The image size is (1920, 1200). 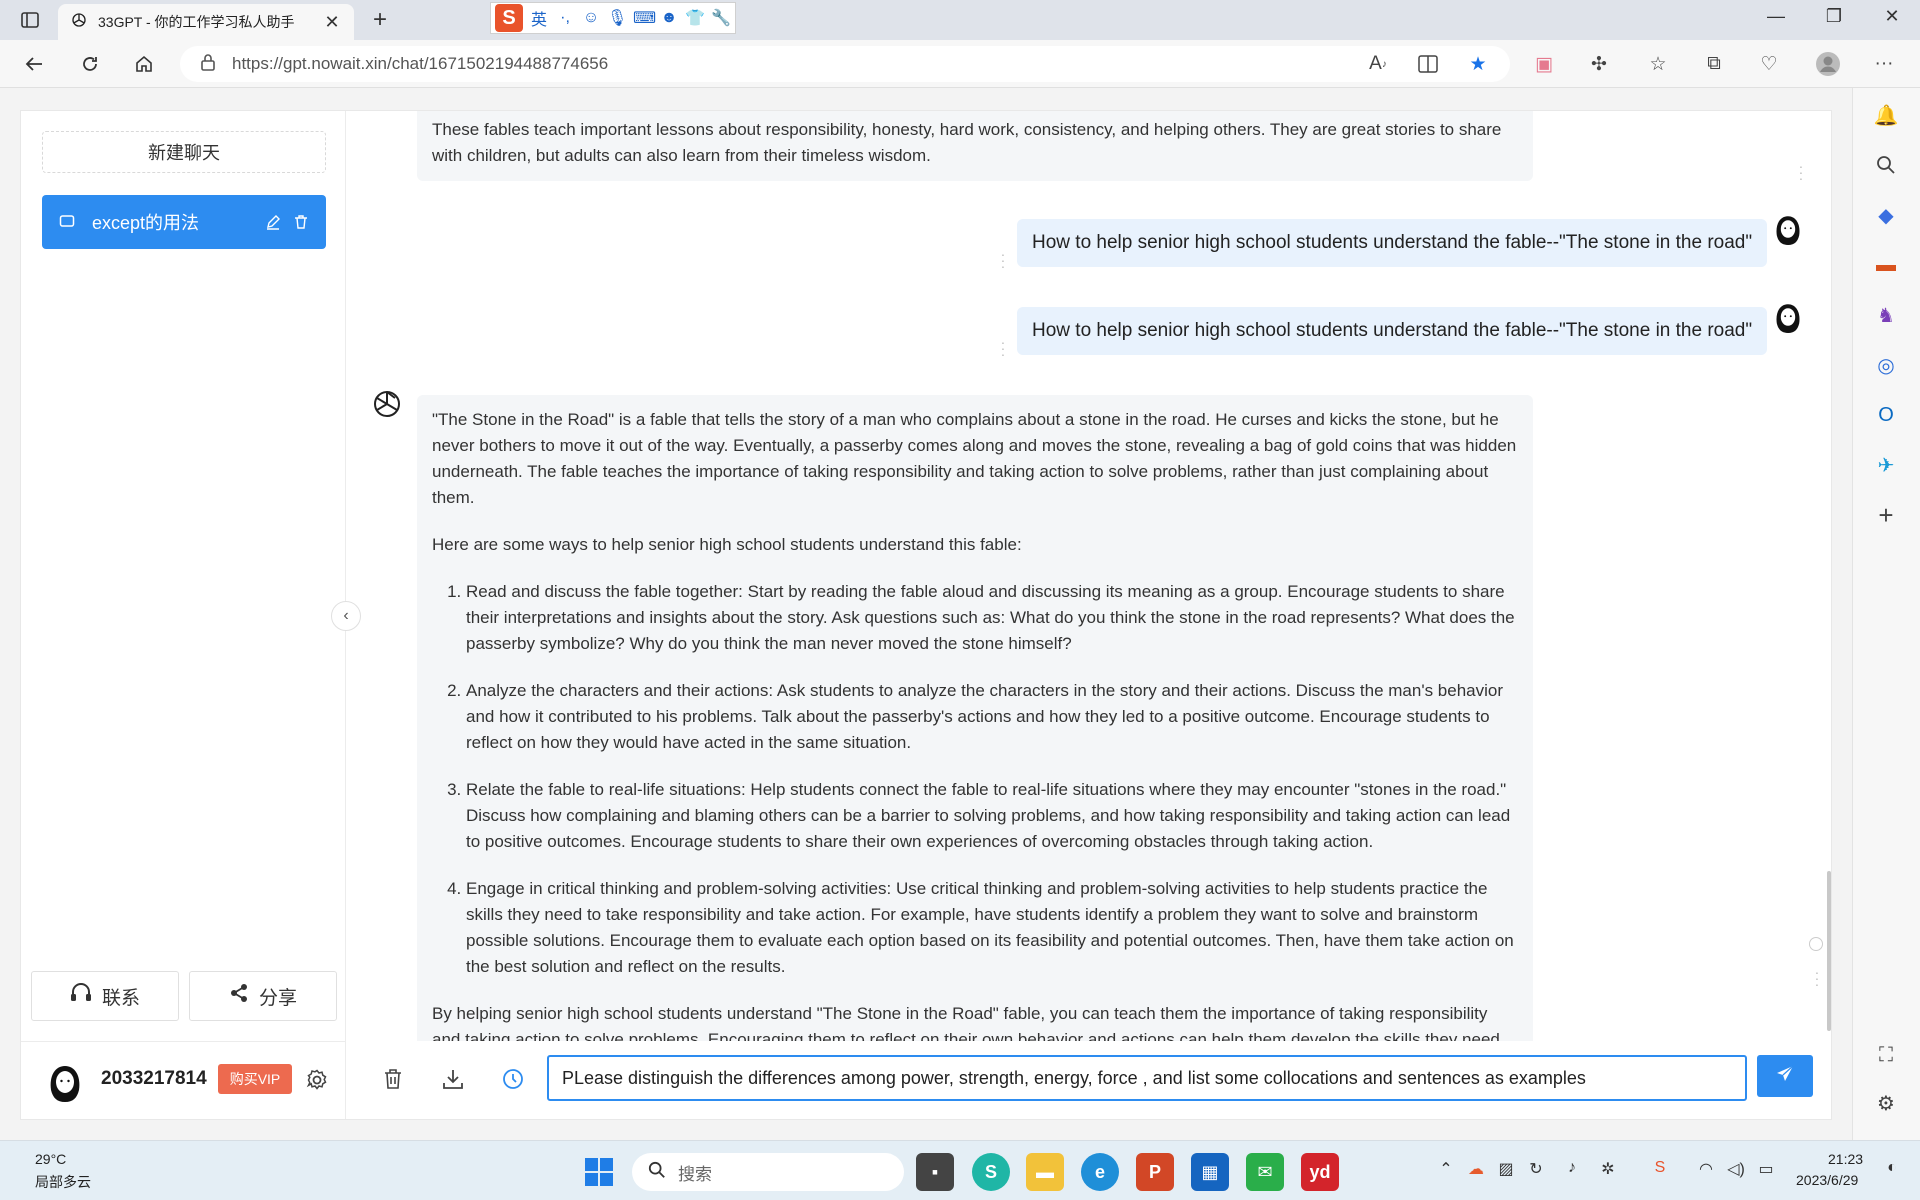 I want to click on send-button, so click(x=1785, y=1076).